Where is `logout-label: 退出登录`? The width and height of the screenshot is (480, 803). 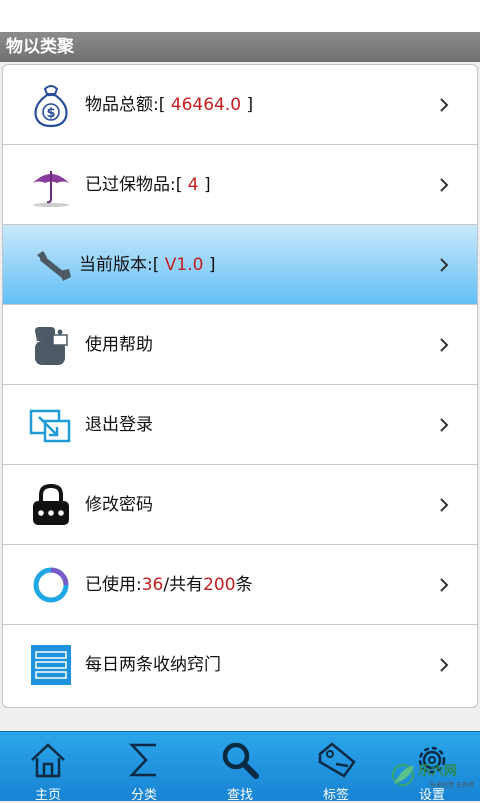
logout-label: 退出登录 is located at coordinates (119, 425).